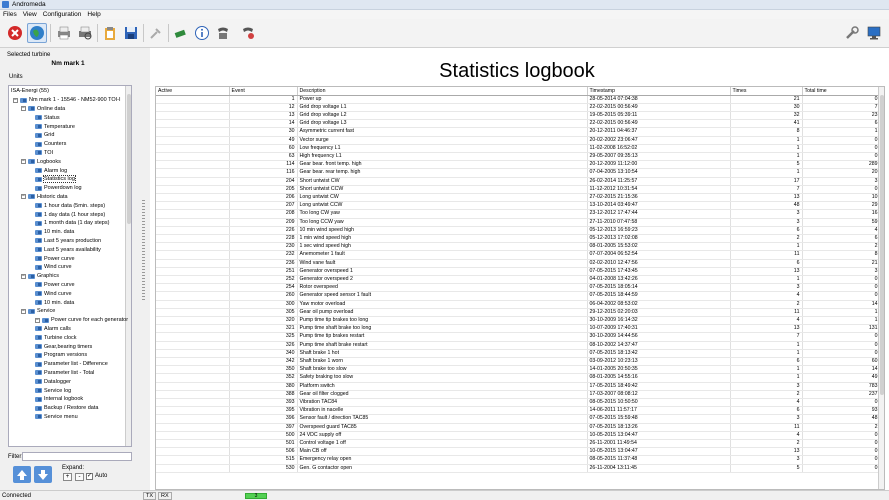  What do you see at coordinates (37, 33) in the screenshot?
I see `globe-button` at bounding box center [37, 33].